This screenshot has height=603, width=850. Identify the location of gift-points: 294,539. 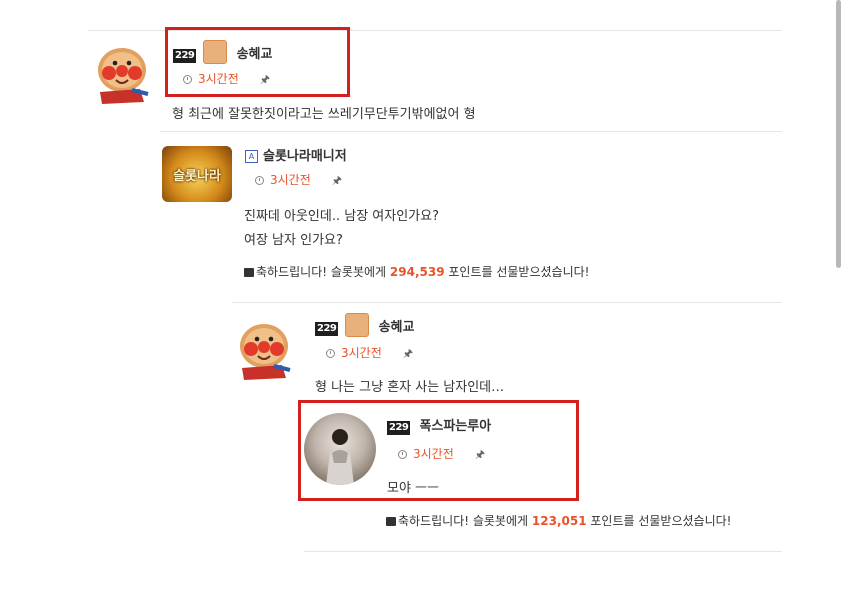
(417, 272).